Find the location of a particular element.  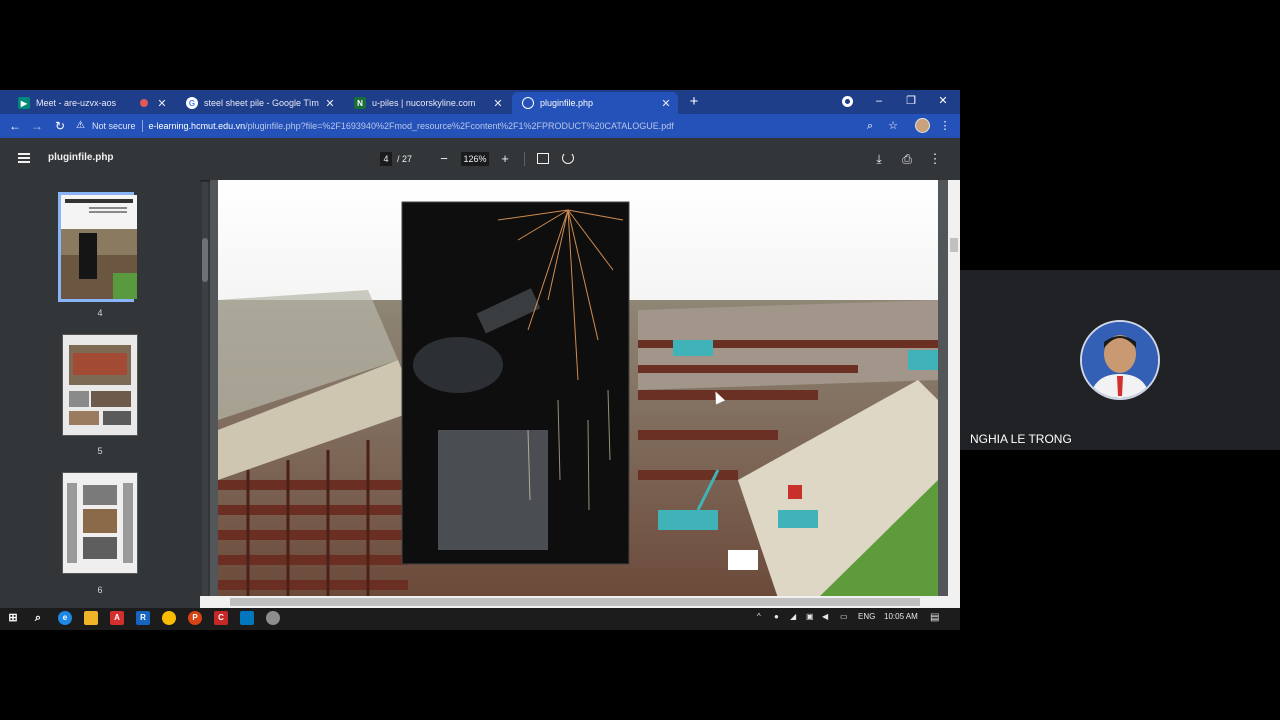

participant-tile: NGHIA LE TRONG is located at coordinates (1120, 360).